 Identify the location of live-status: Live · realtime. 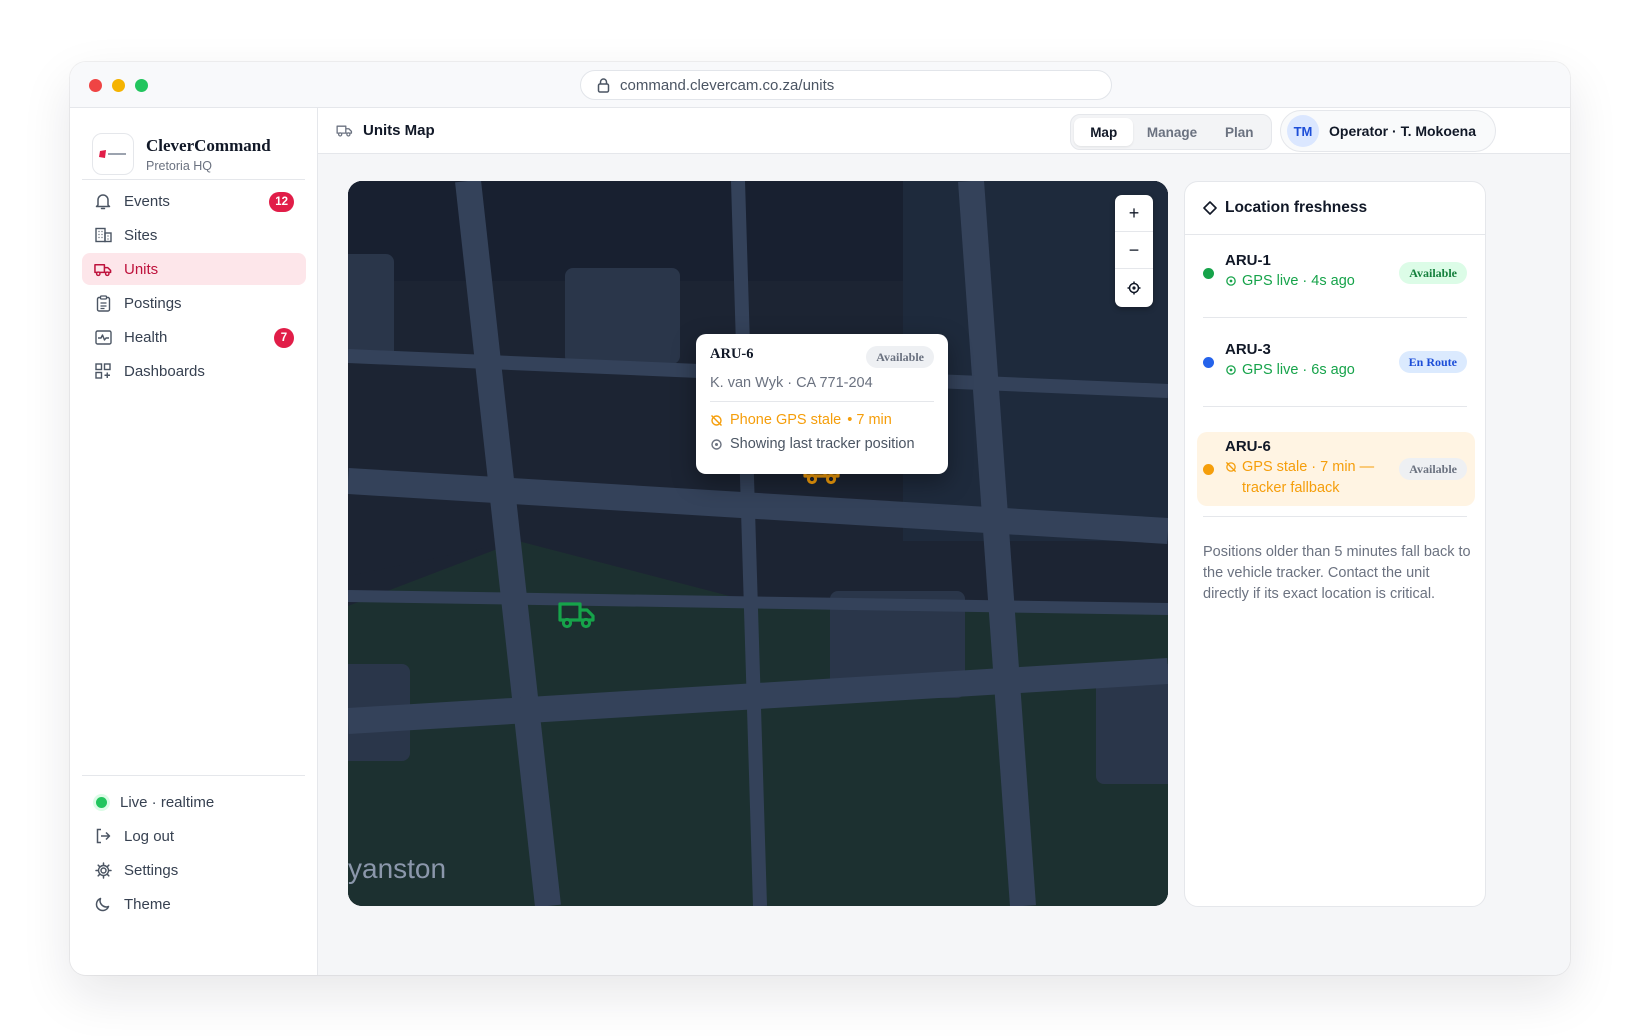
(194, 802).